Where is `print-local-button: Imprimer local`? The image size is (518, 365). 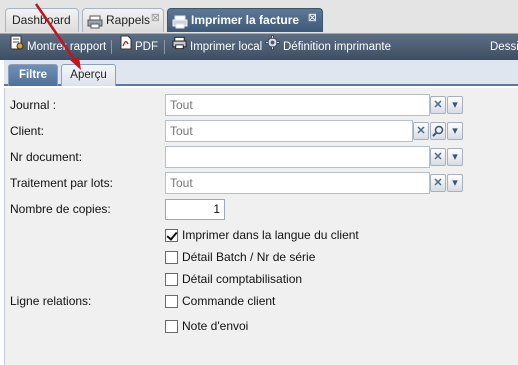
print-local-button: Imprimer local is located at coordinates (217, 47).